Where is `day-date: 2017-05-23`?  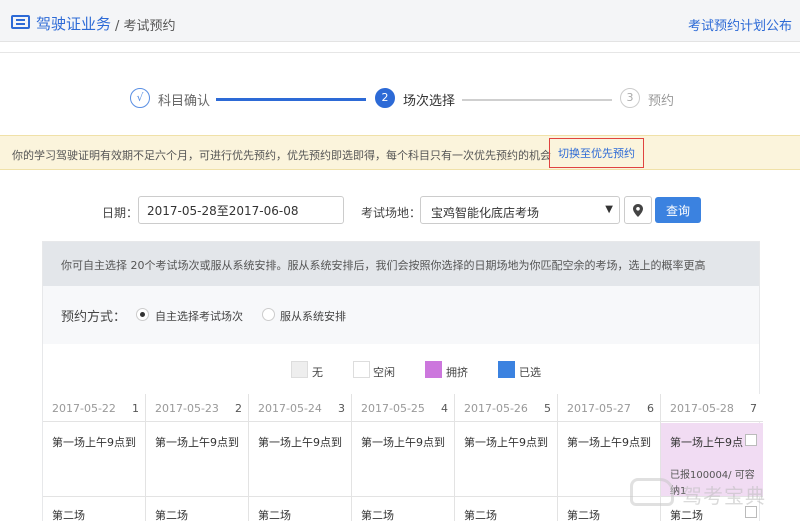
day-date: 2017-05-23 is located at coordinates (187, 408).